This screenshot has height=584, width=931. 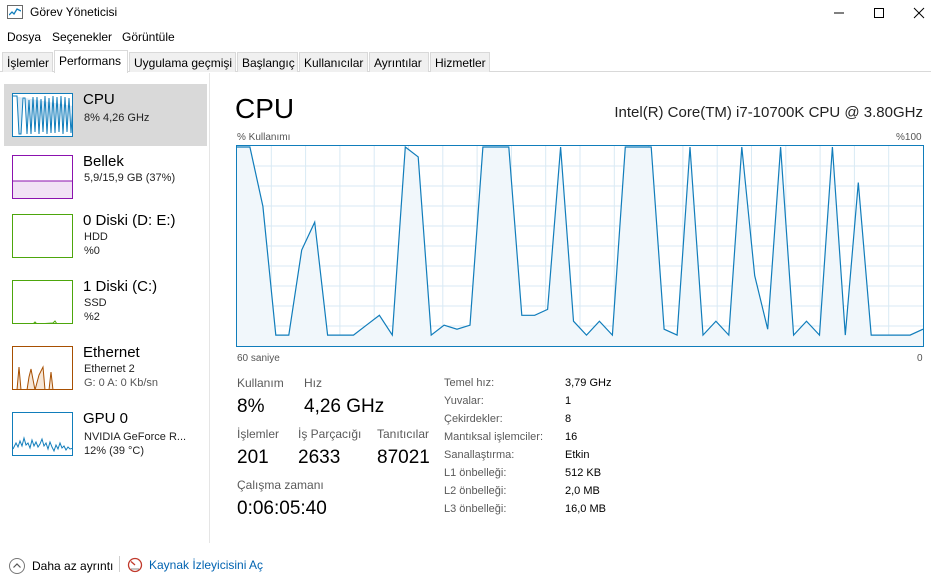 I want to click on close-icon, so click(x=919, y=13).